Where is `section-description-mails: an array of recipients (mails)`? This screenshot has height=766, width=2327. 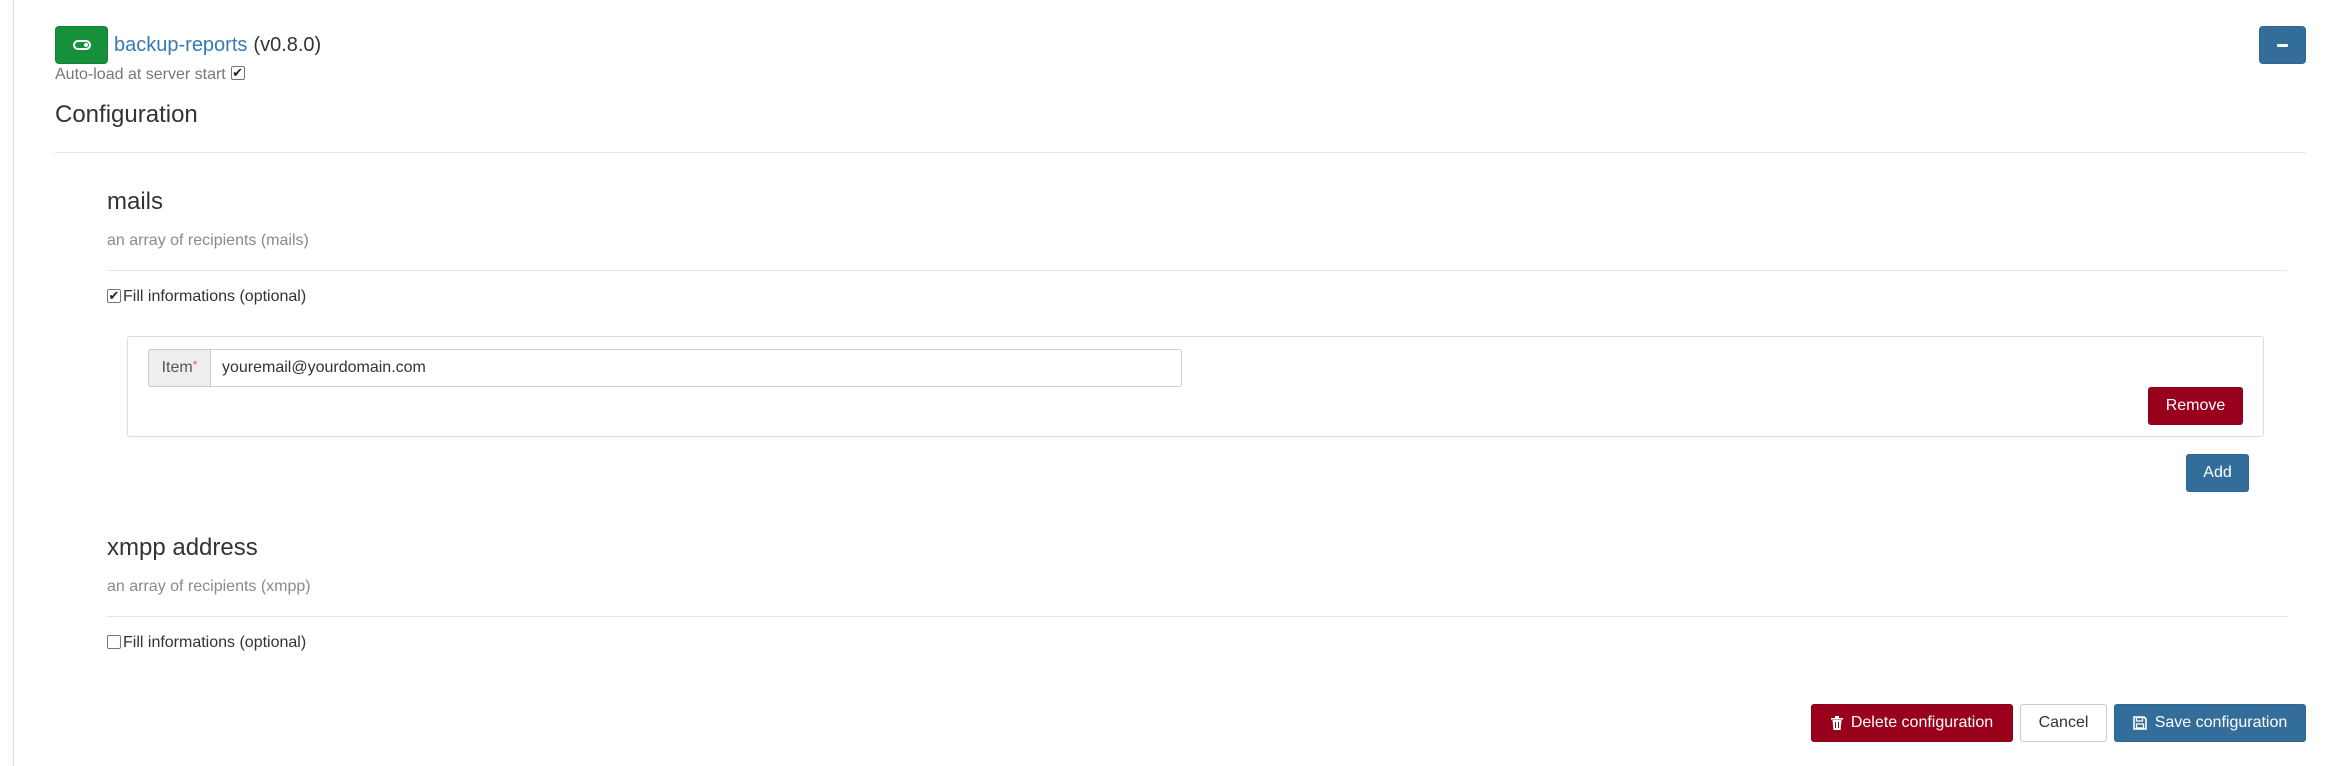
section-description-mails: an array of recipients (mails) is located at coordinates (208, 240).